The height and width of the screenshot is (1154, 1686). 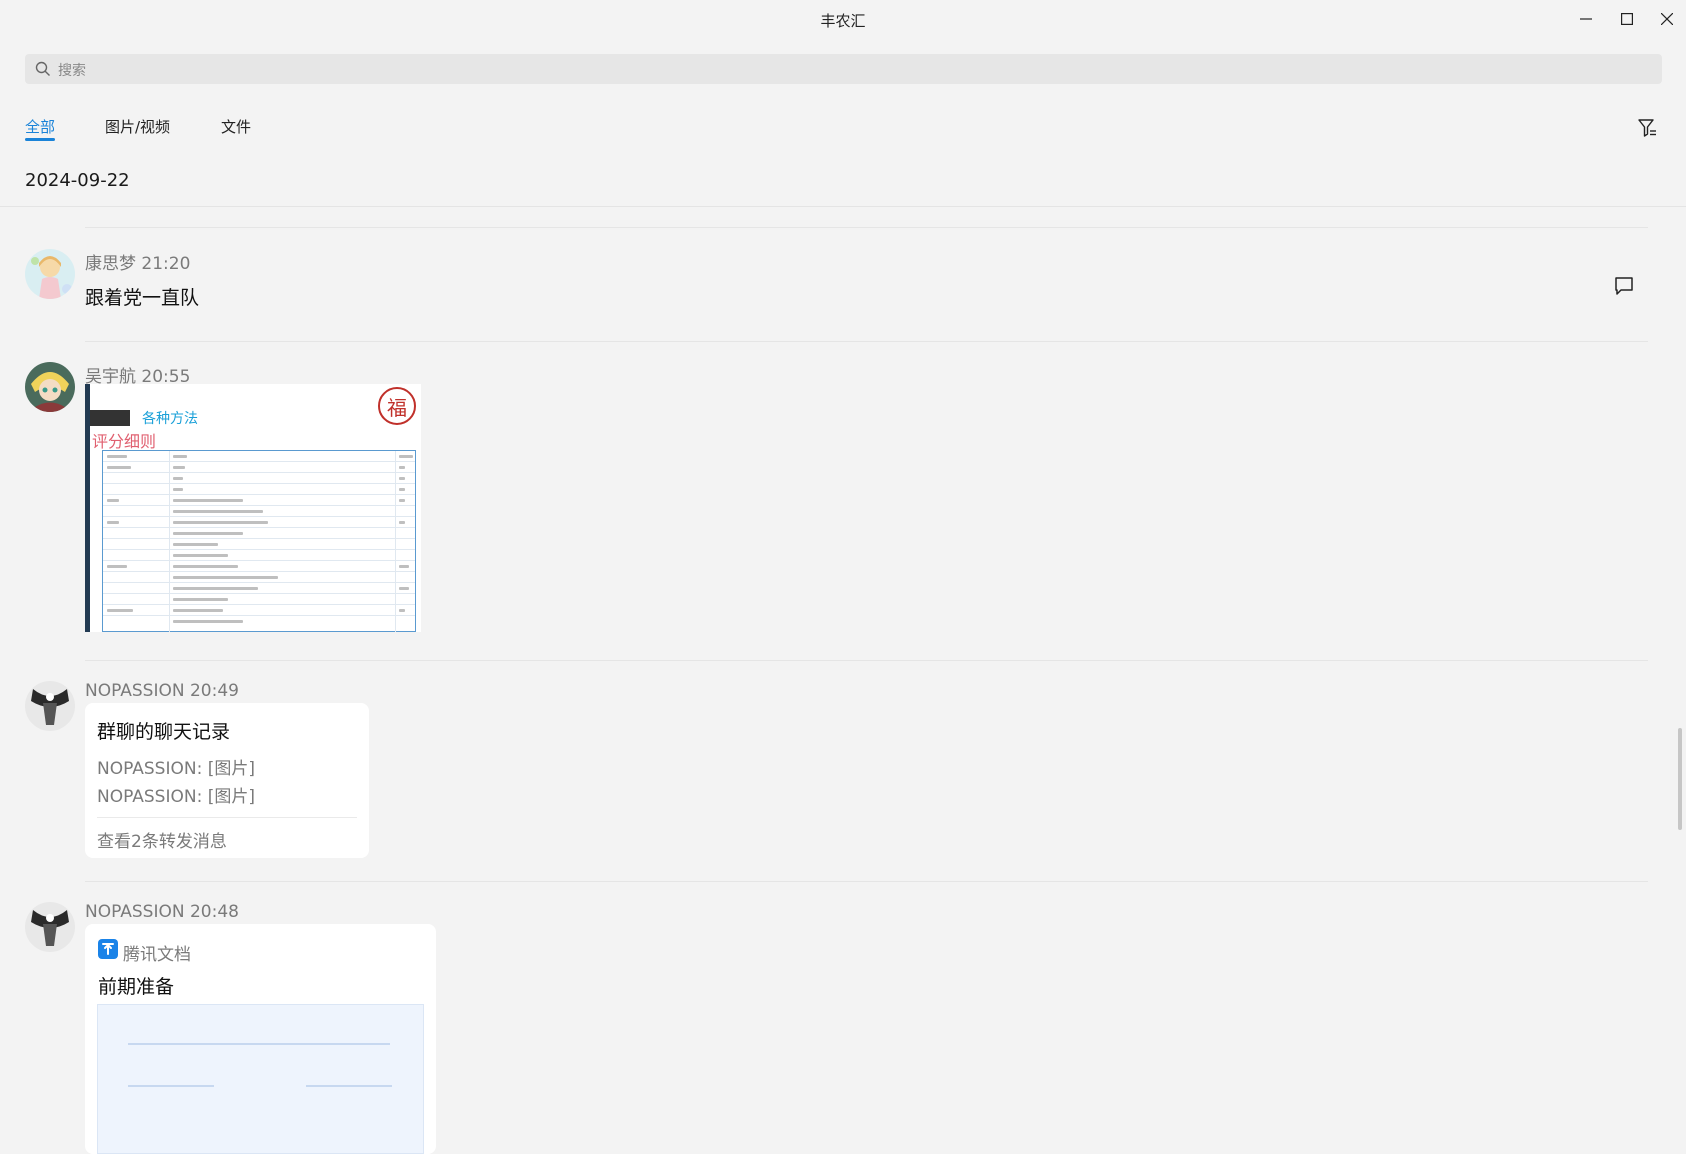 I want to click on message-meta: 康思梦 21:20, so click(x=138, y=264).